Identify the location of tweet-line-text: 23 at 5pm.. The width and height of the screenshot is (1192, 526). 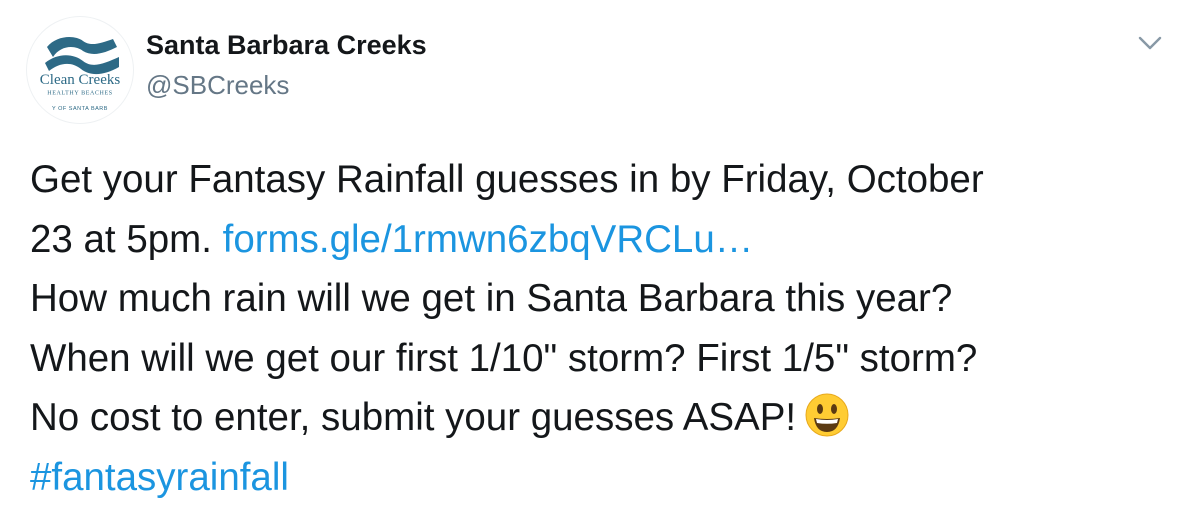
(121, 239).